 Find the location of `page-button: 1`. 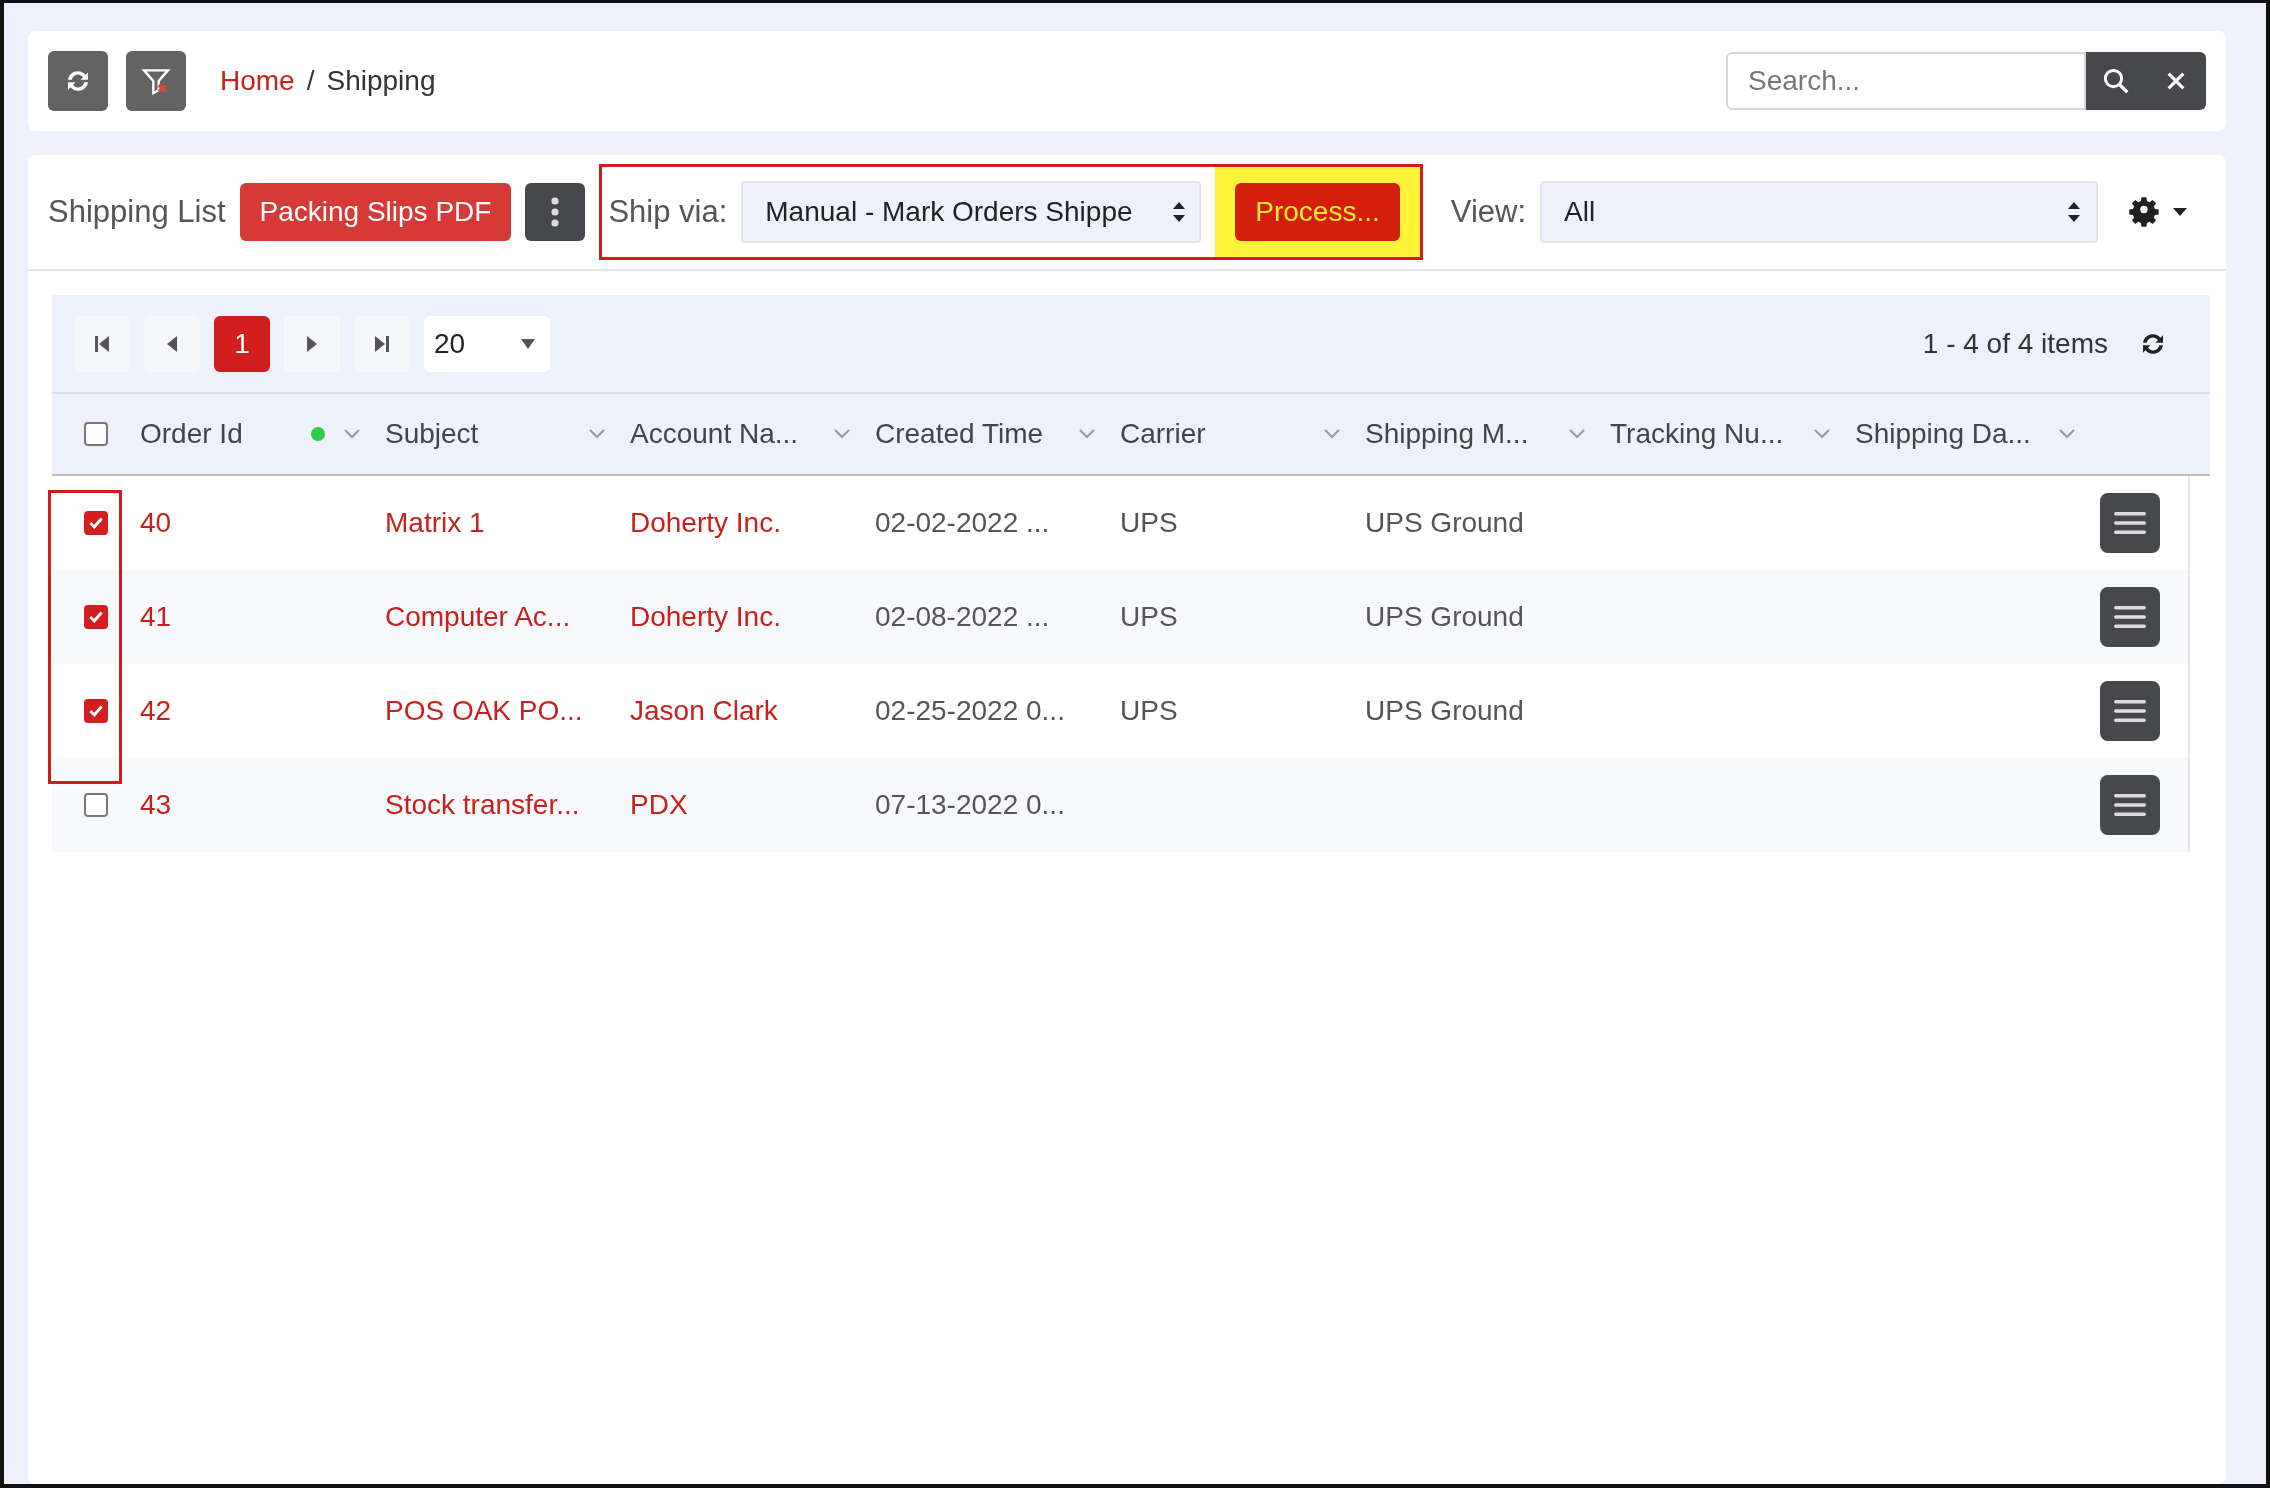

page-button: 1 is located at coordinates (242, 343).